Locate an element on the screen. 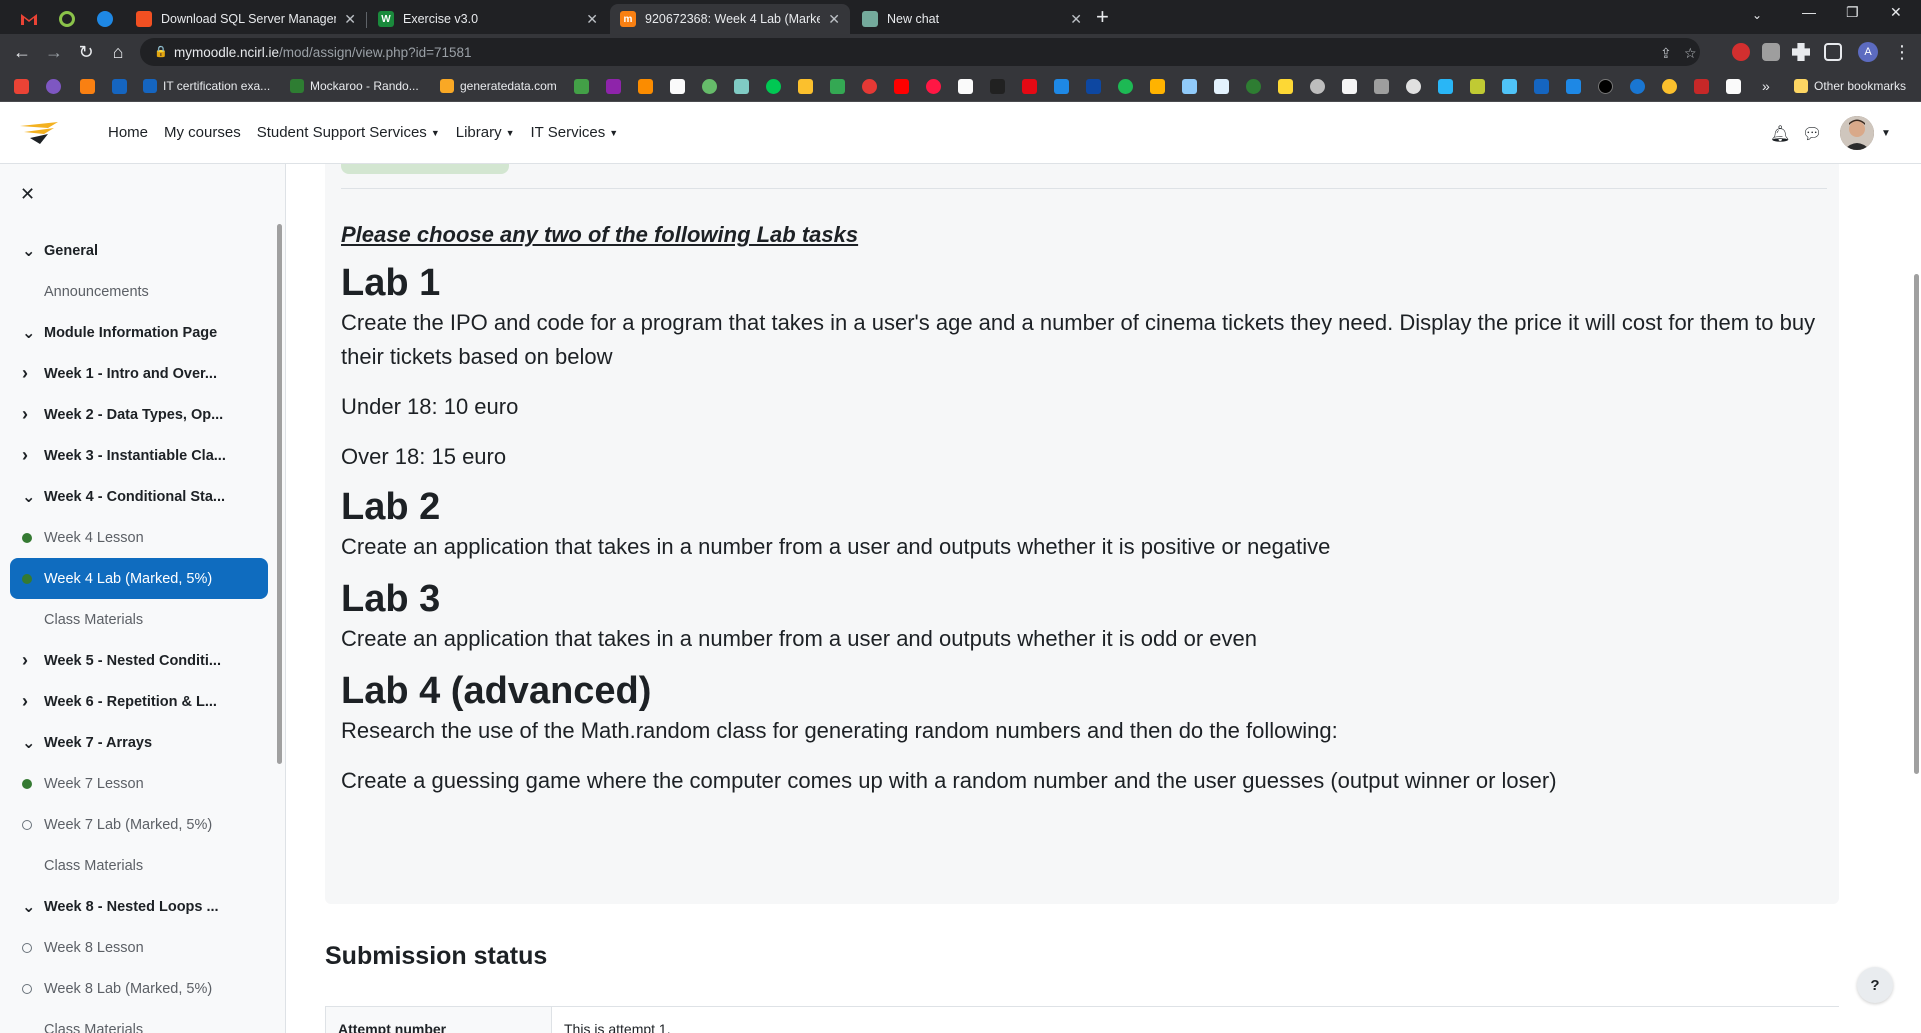 The image size is (1921, 1033). netflix-icon is located at coordinates (1029, 86).